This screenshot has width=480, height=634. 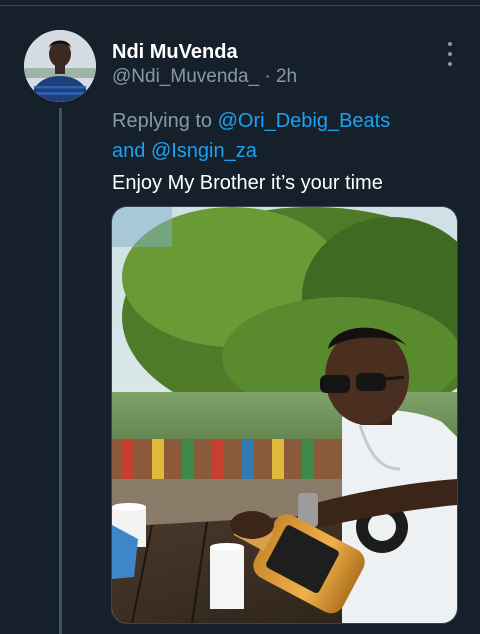 What do you see at coordinates (247, 183) in the screenshot?
I see `tweet-text: Enjoy My Brother it’s your time` at bounding box center [247, 183].